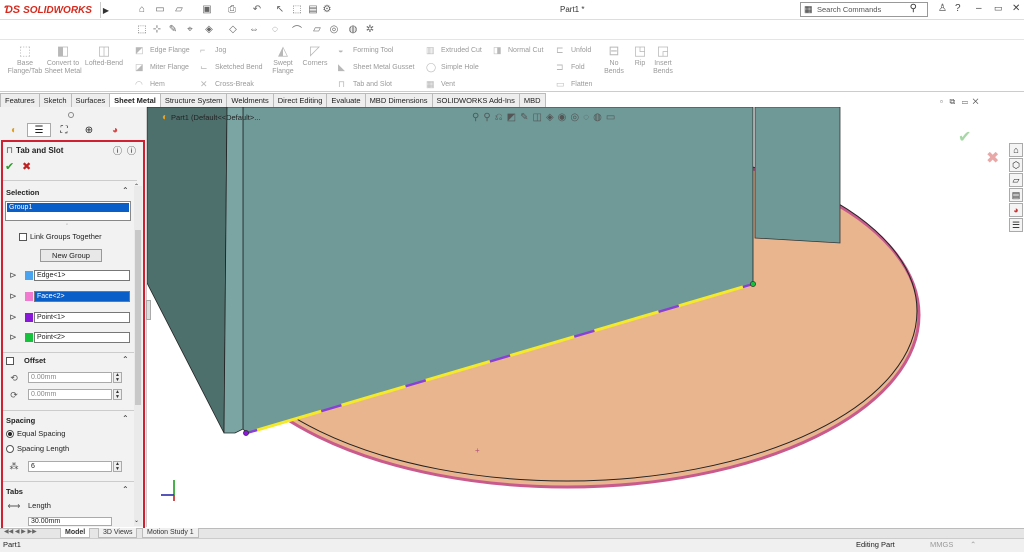  What do you see at coordinates (135, 100) in the screenshot?
I see `tab-sheet-metal: Sheet Metal` at bounding box center [135, 100].